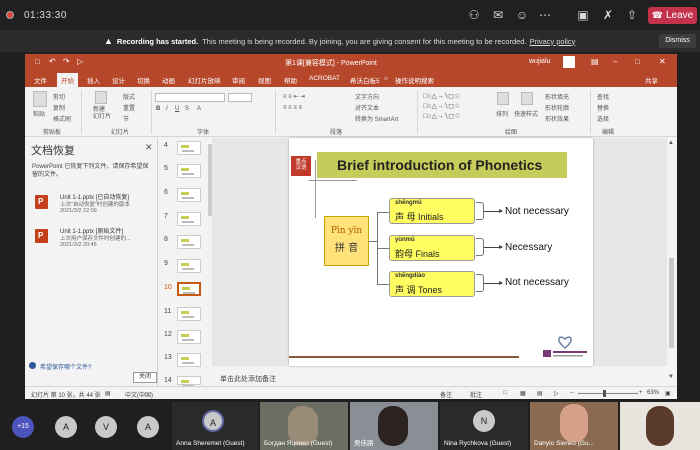  Describe the element at coordinates (189, 289) in the screenshot. I see `slide-thumbnail-active` at that location.